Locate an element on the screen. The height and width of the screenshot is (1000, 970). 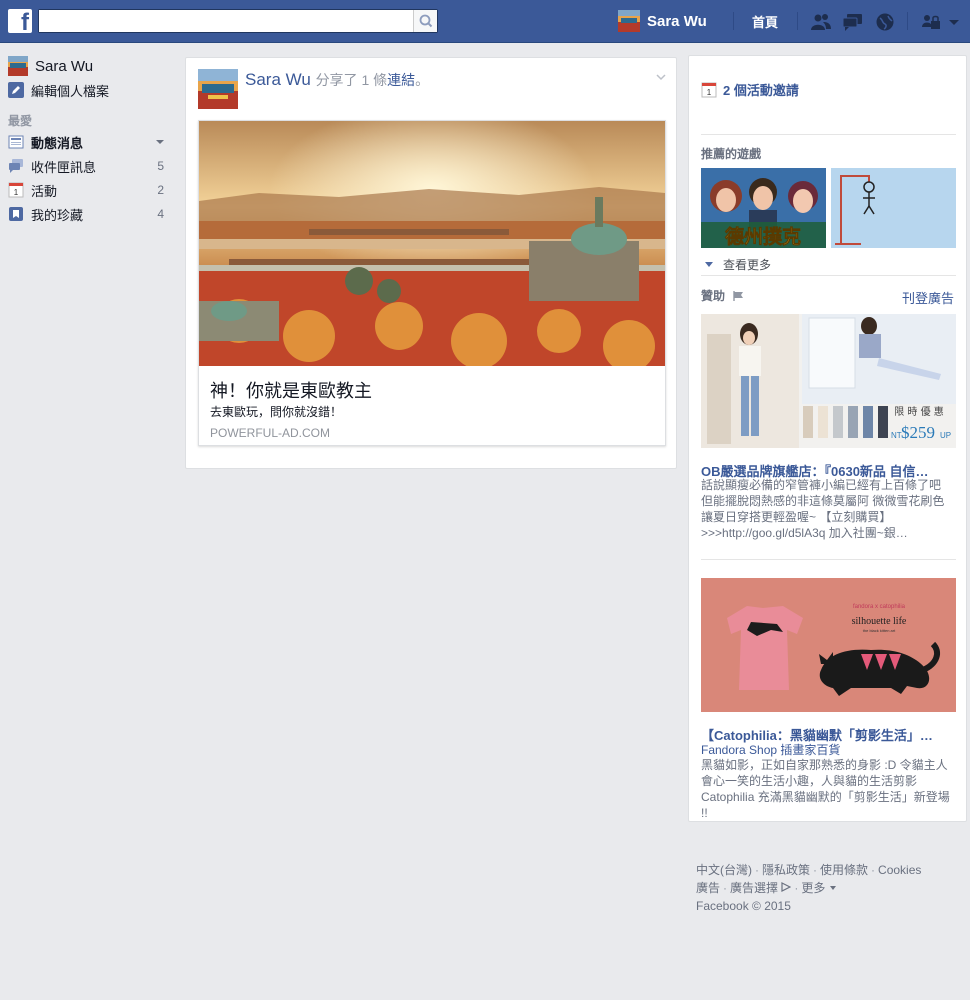
post-author-avatar is located at coordinates (218, 89).